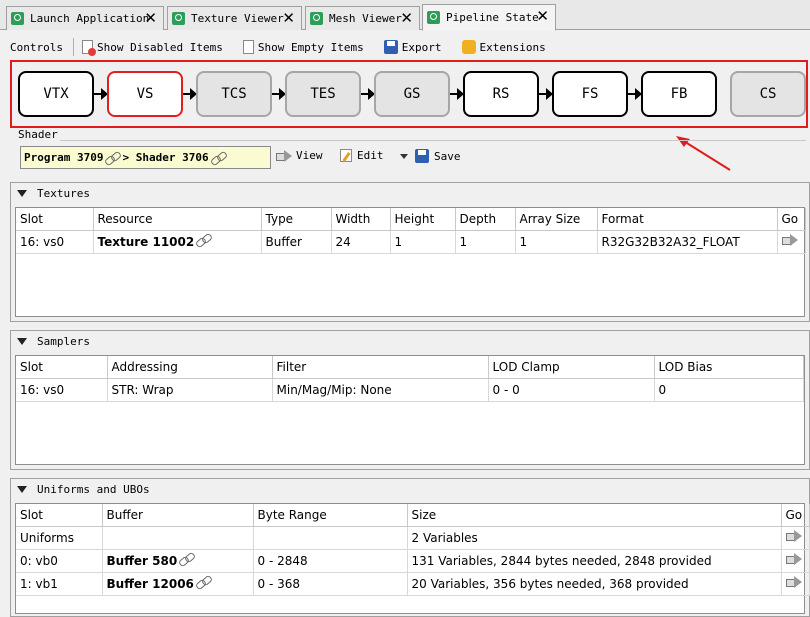 The height and width of the screenshot is (617, 810). I want to click on column-header: Format, so click(687, 219).